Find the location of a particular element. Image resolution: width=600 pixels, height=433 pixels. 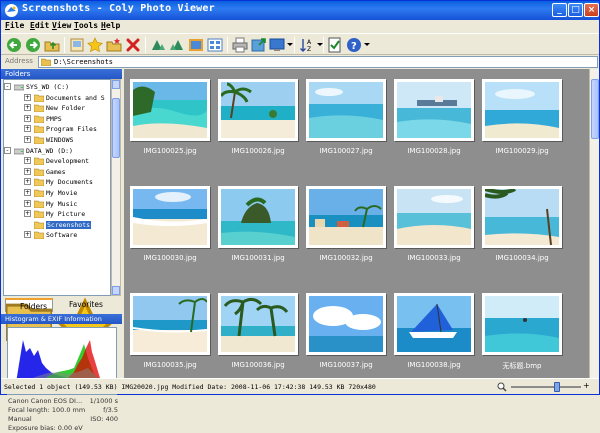

thumbnail: IMG100038.jpg is located at coordinates (434, 337).